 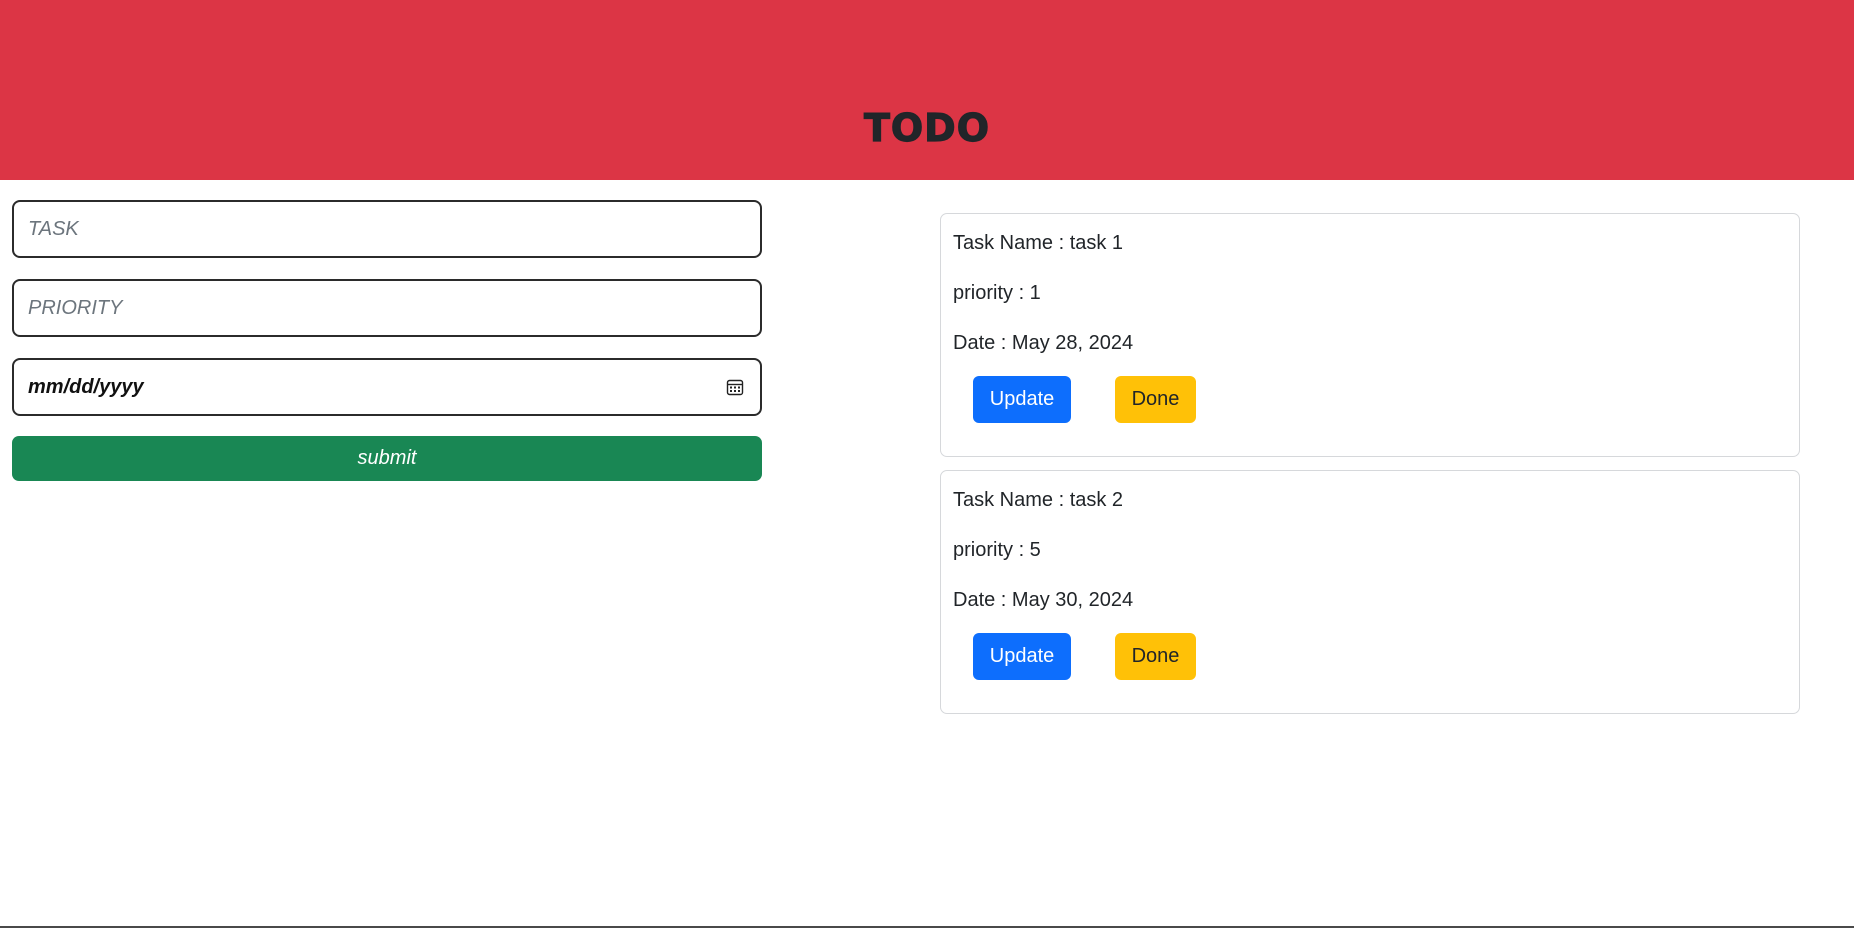 What do you see at coordinates (1043, 600) in the screenshot?
I see `task-date: Date : May 30, 2024` at bounding box center [1043, 600].